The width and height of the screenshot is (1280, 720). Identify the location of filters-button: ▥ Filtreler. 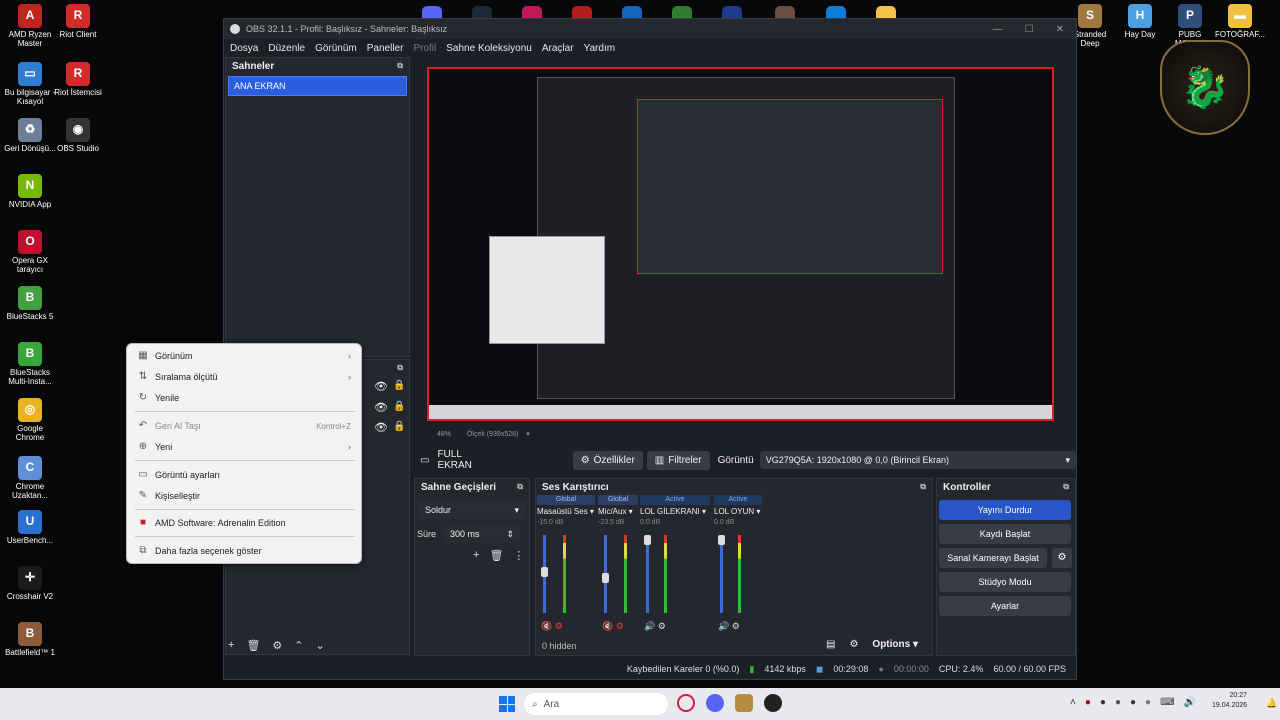
(678, 460).